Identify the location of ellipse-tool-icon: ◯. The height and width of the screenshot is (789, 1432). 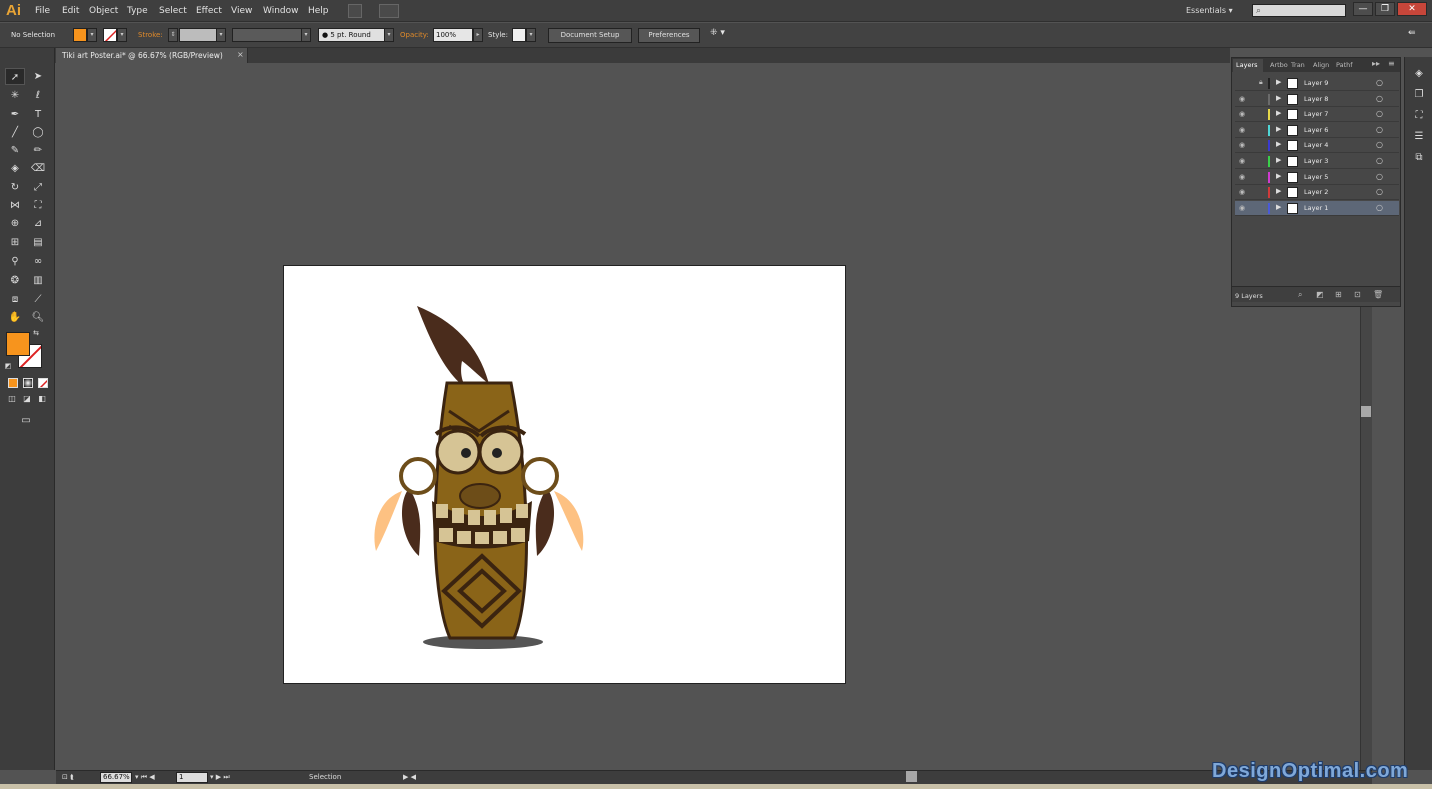
(38, 132).